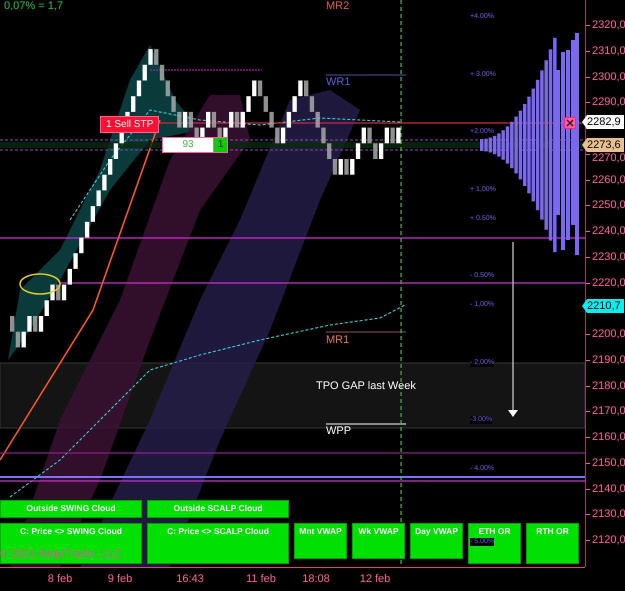  I want to click on time-label: 8 feb, so click(60, 579).